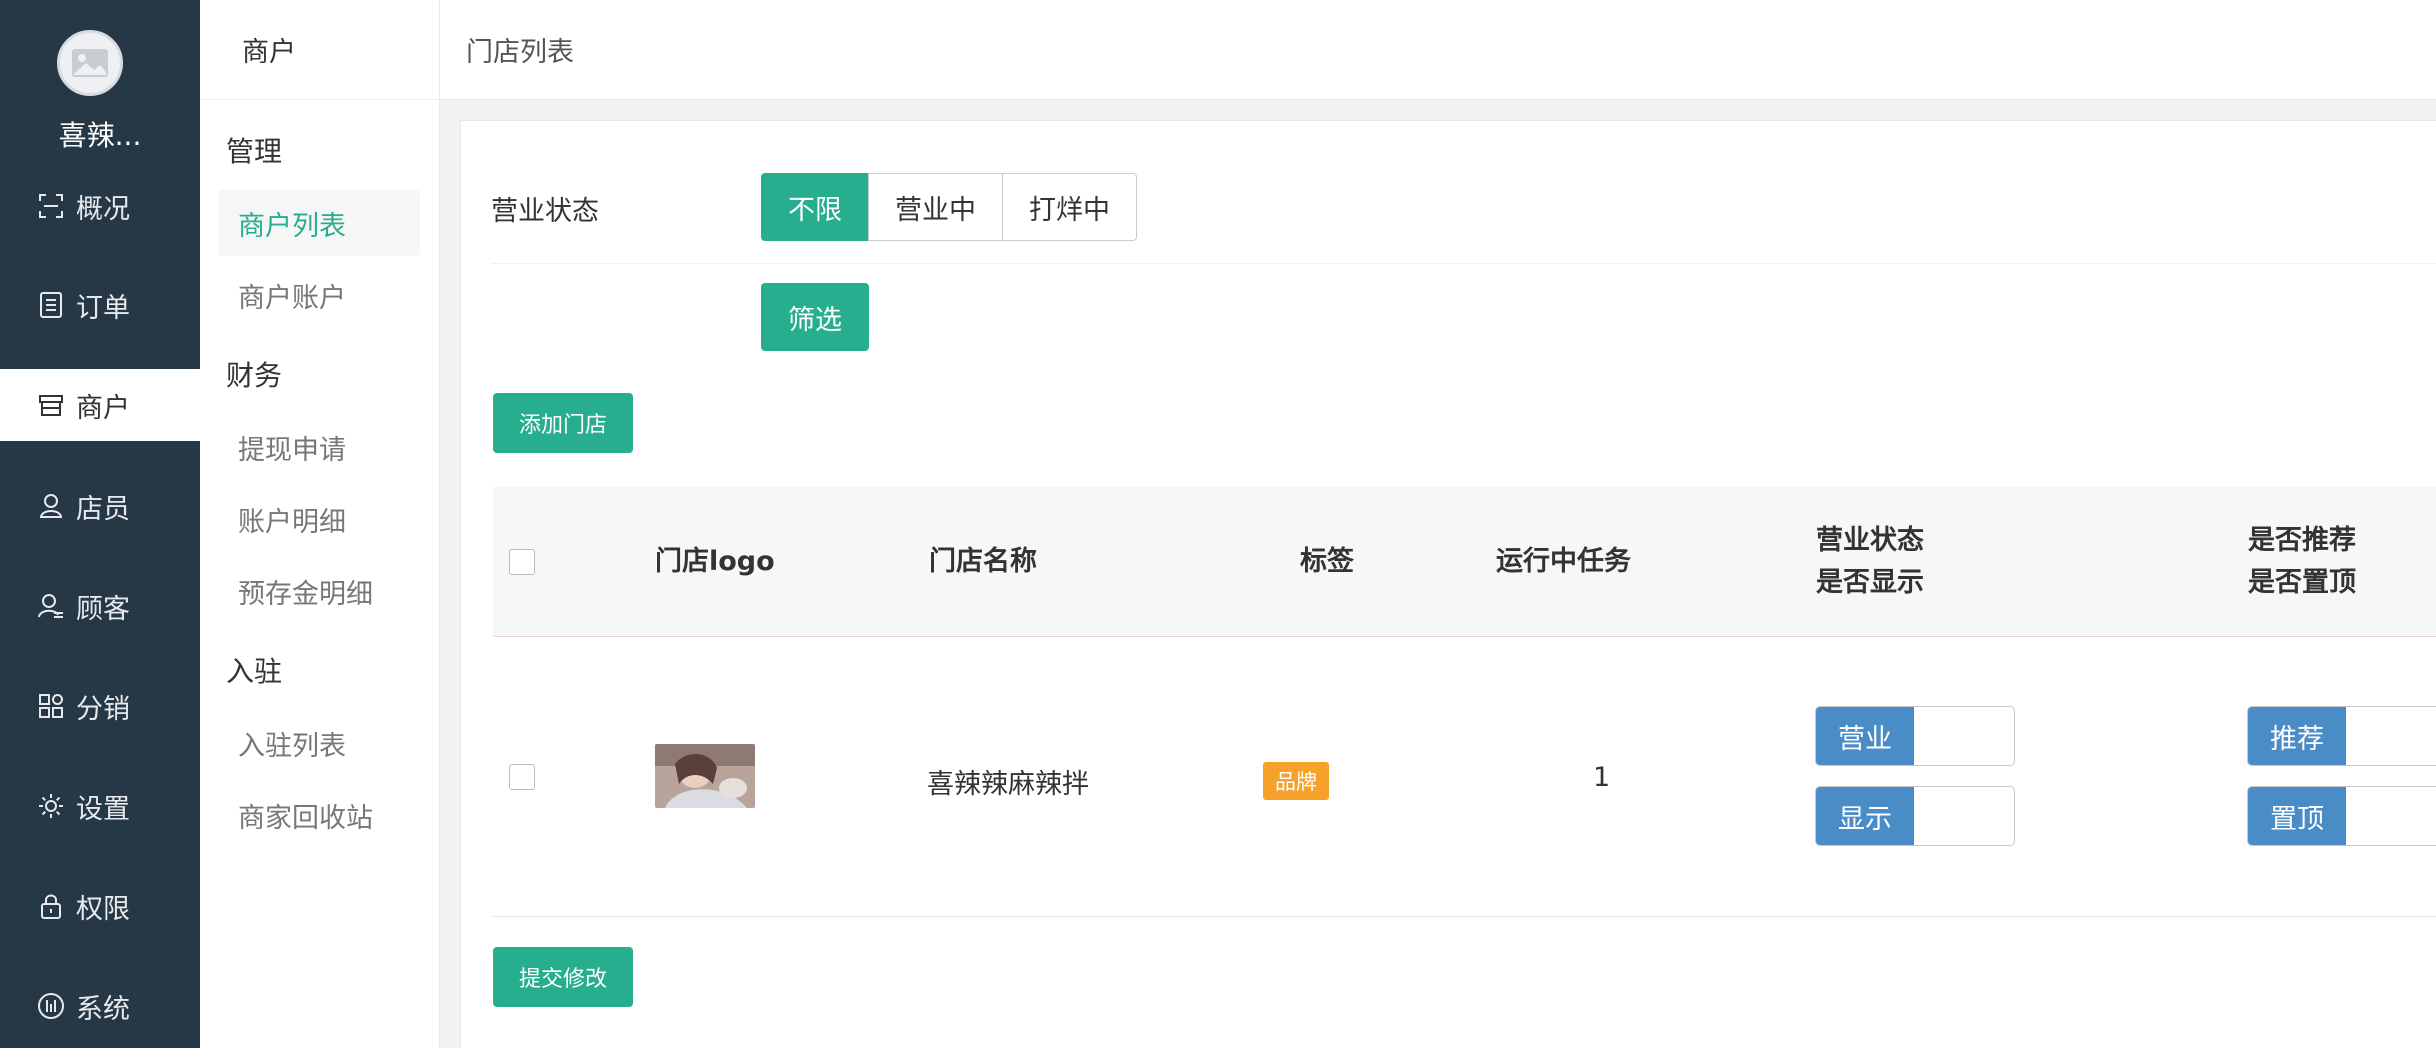 This screenshot has height=1048, width=2436. I want to click on visible-toggle: 显示, so click(1915, 816).